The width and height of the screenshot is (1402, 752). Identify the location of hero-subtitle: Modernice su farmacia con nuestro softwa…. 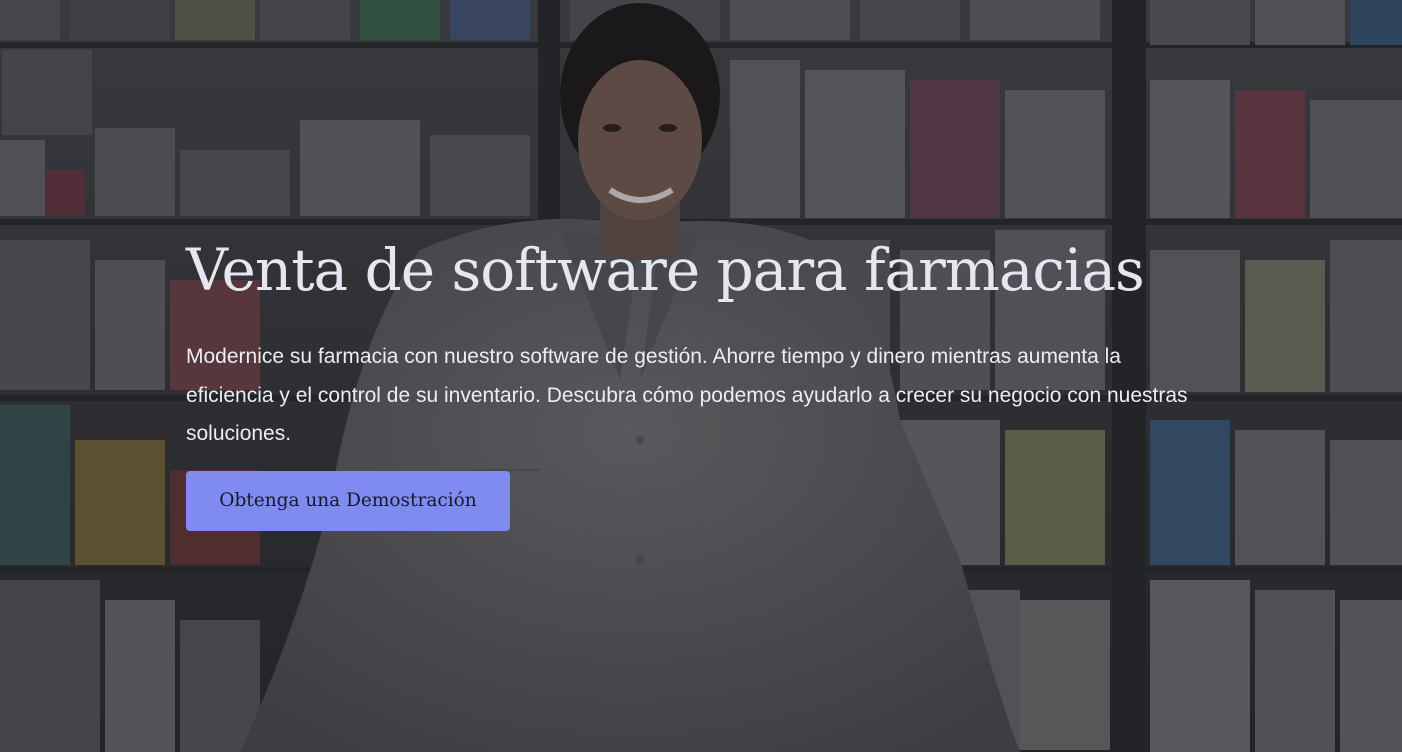
(687, 395).